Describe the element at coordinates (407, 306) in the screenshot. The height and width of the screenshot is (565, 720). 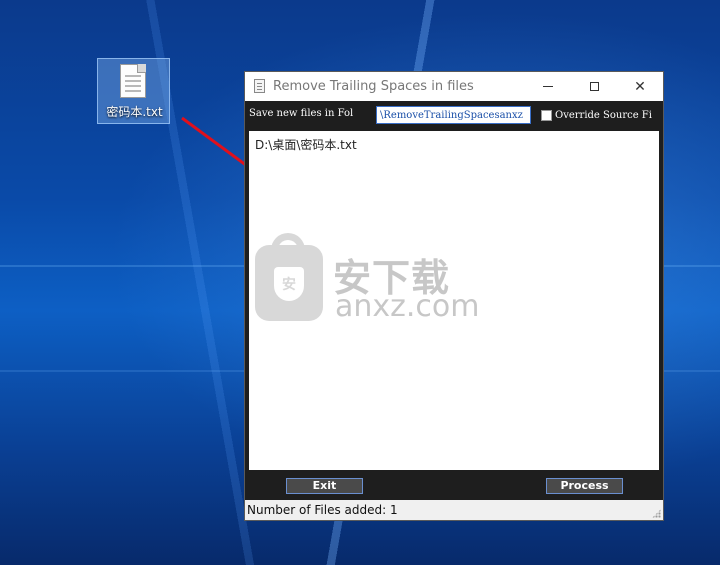
I see `watermark-text-en: anxz.com` at that location.